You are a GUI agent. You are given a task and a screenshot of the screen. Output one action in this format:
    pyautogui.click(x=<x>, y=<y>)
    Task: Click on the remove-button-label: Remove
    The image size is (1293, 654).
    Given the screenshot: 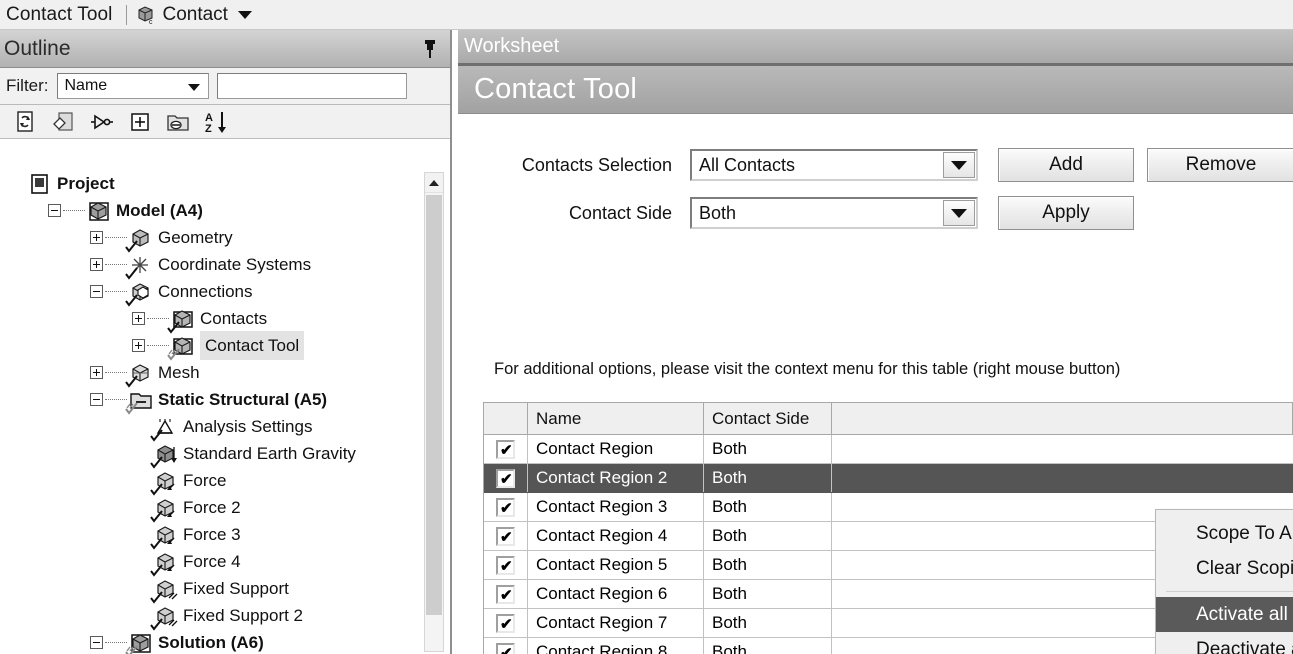 What is the action you would take?
    pyautogui.click(x=1221, y=164)
    